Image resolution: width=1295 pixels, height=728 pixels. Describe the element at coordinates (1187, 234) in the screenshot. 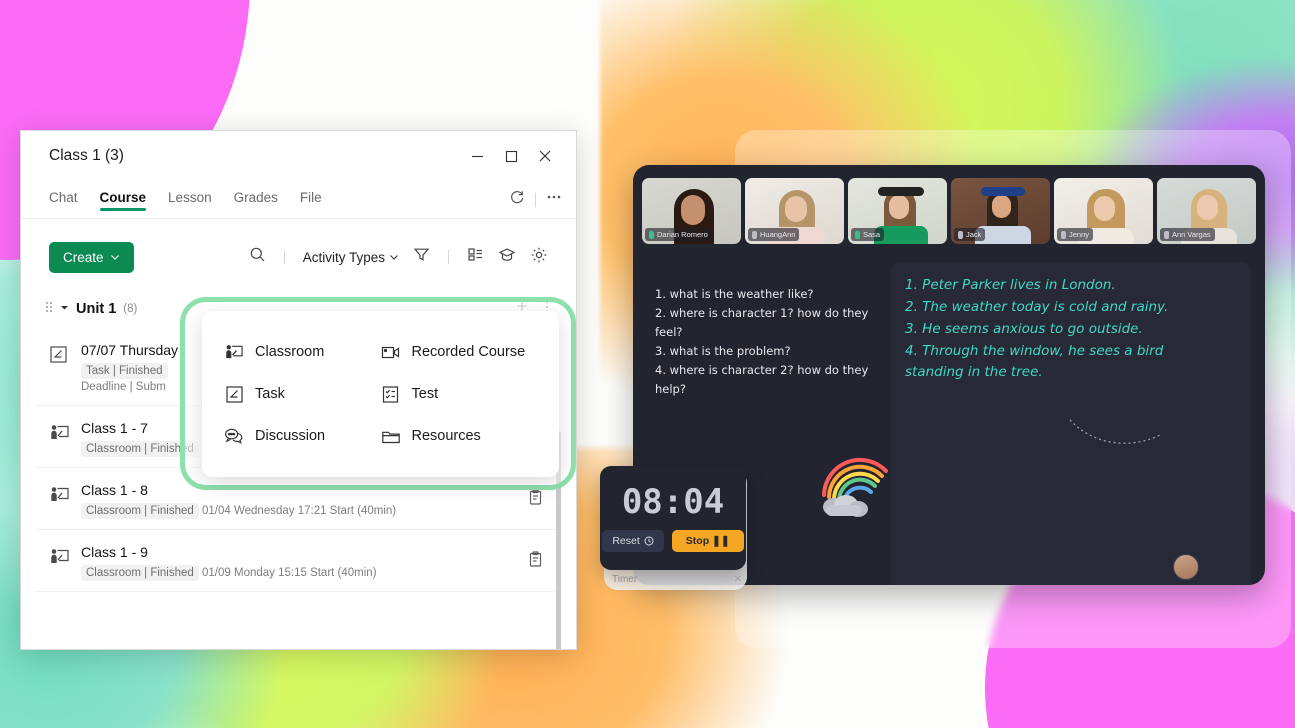

I see `participant-name-badge: Ann Vargas` at that location.